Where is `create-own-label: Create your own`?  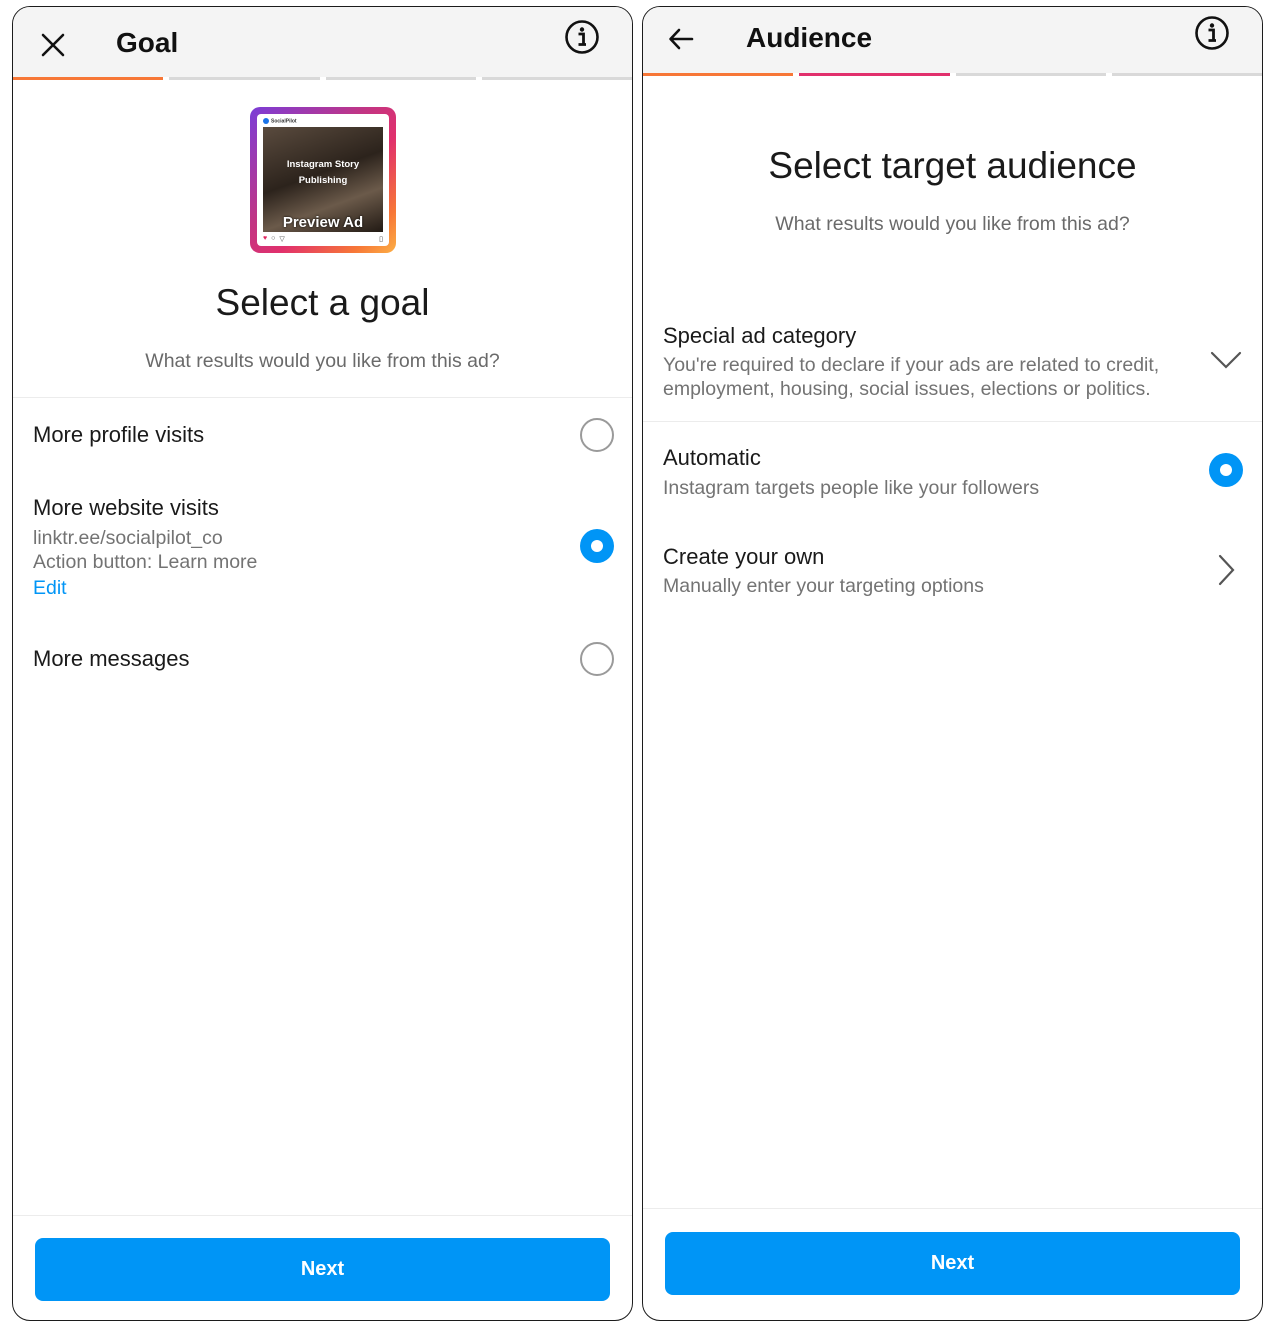
create-own-label: Create your own is located at coordinates (744, 556).